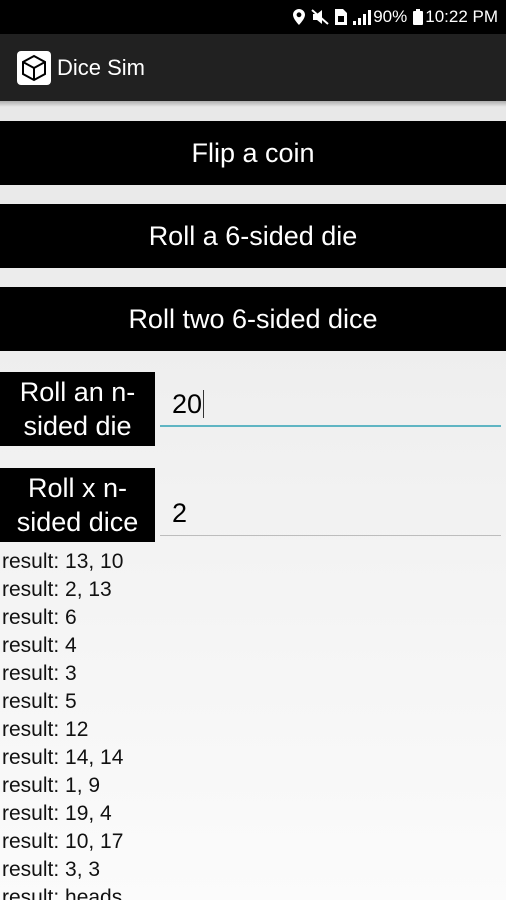 The width and height of the screenshot is (506, 900). I want to click on result-line: result: 3, 3, so click(51, 869).